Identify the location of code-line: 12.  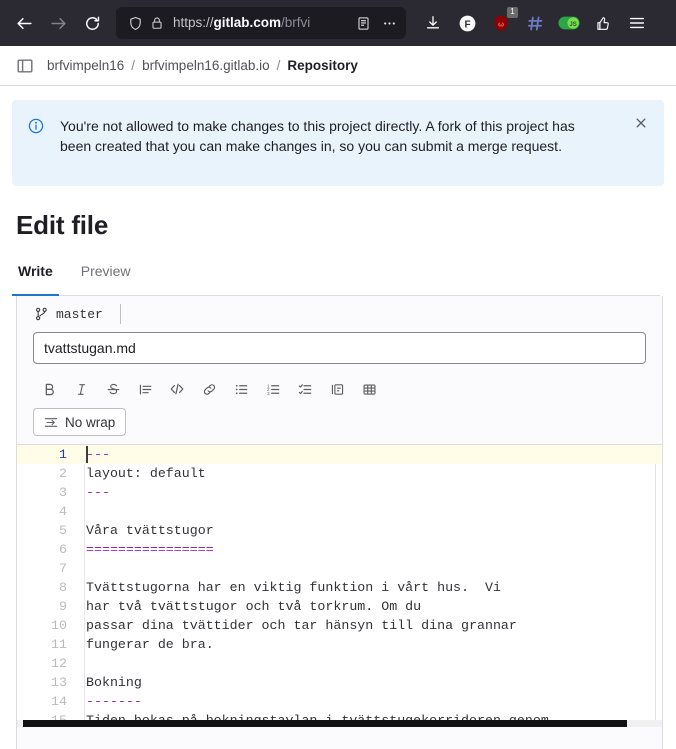
(339, 663).